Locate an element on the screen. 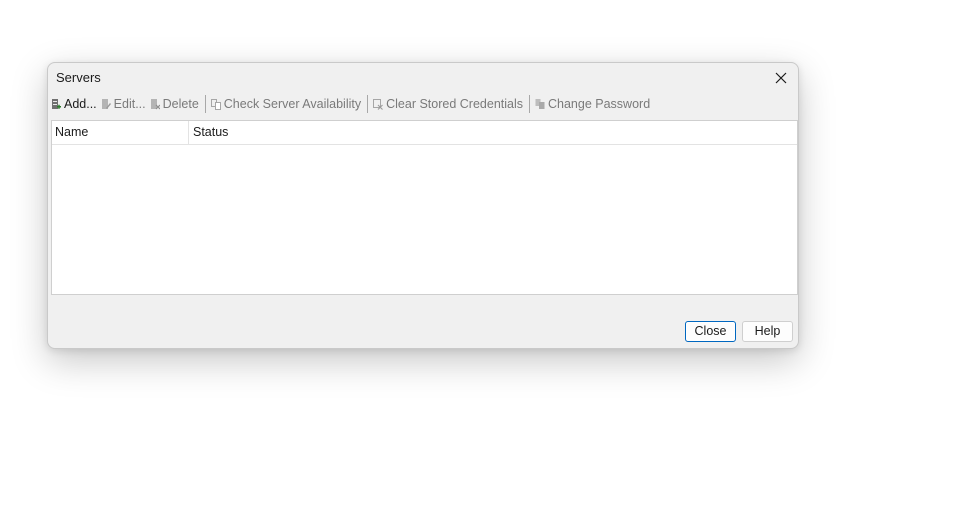  close-button: Close is located at coordinates (710, 331).